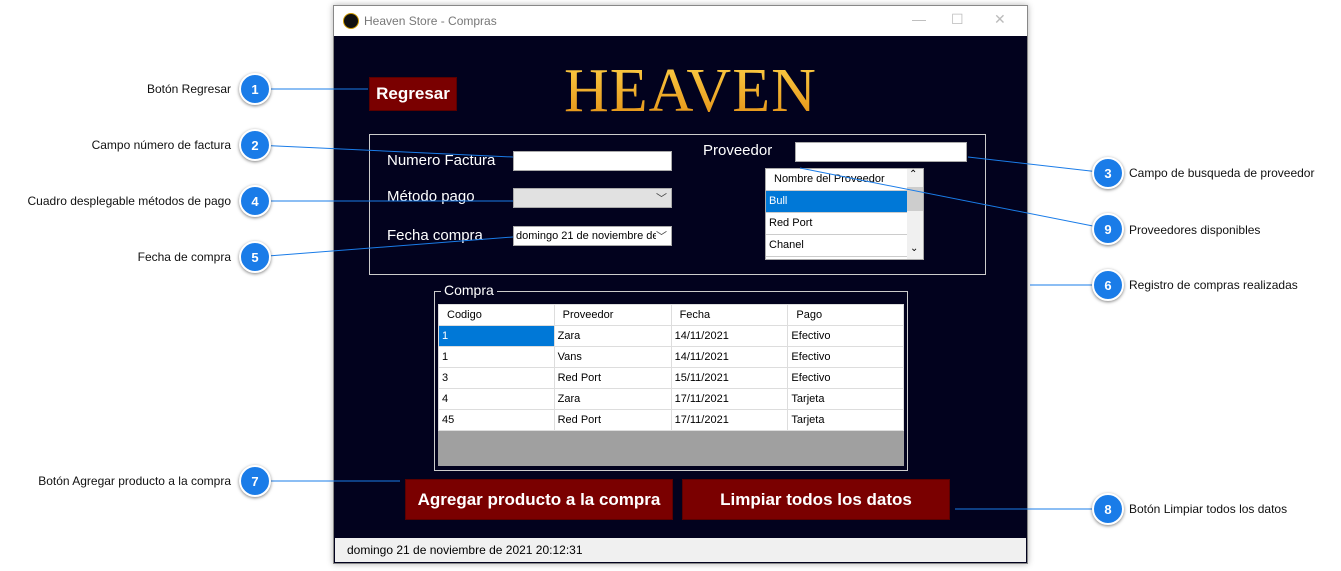  Describe the element at coordinates (161, 145) in the screenshot. I see `callout-label: Campo número de factura` at that location.